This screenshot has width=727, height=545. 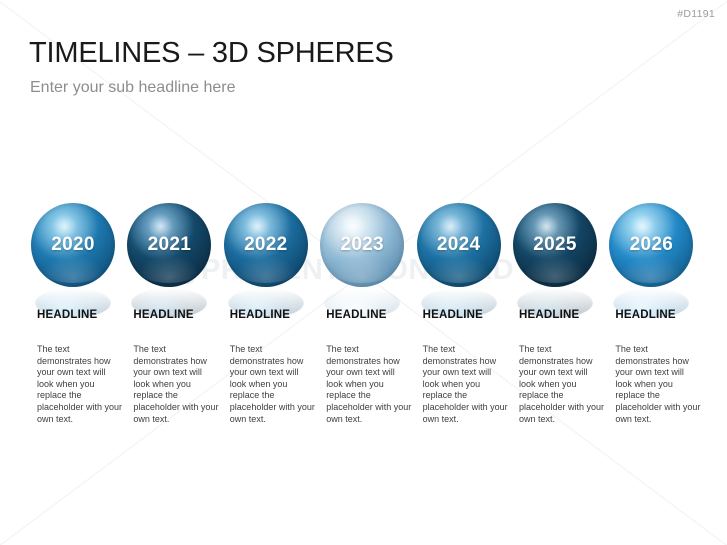 I want to click on sphere-graphic: 2025, so click(x=555, y=245).